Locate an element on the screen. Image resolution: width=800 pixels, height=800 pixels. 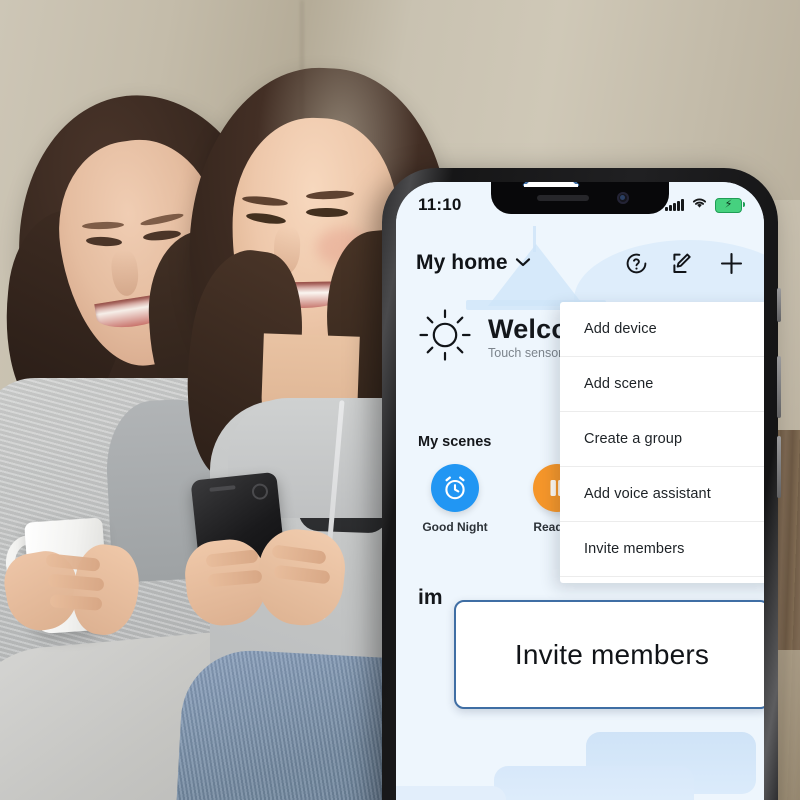
status-bar: 11:10 ⚡ is located at coordinates (580, 205).